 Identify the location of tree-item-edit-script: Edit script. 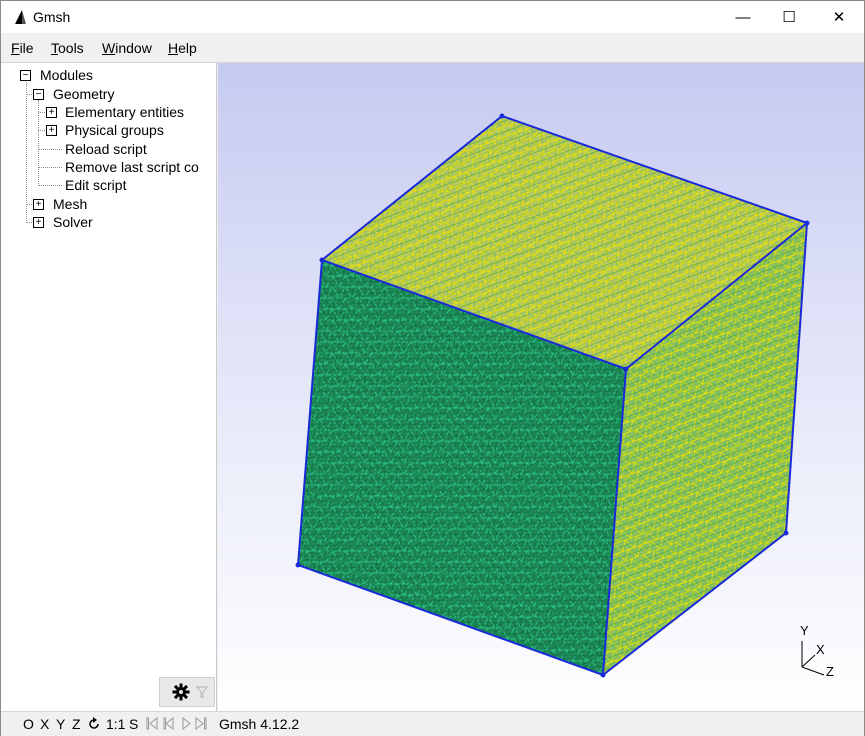
(95, 185).